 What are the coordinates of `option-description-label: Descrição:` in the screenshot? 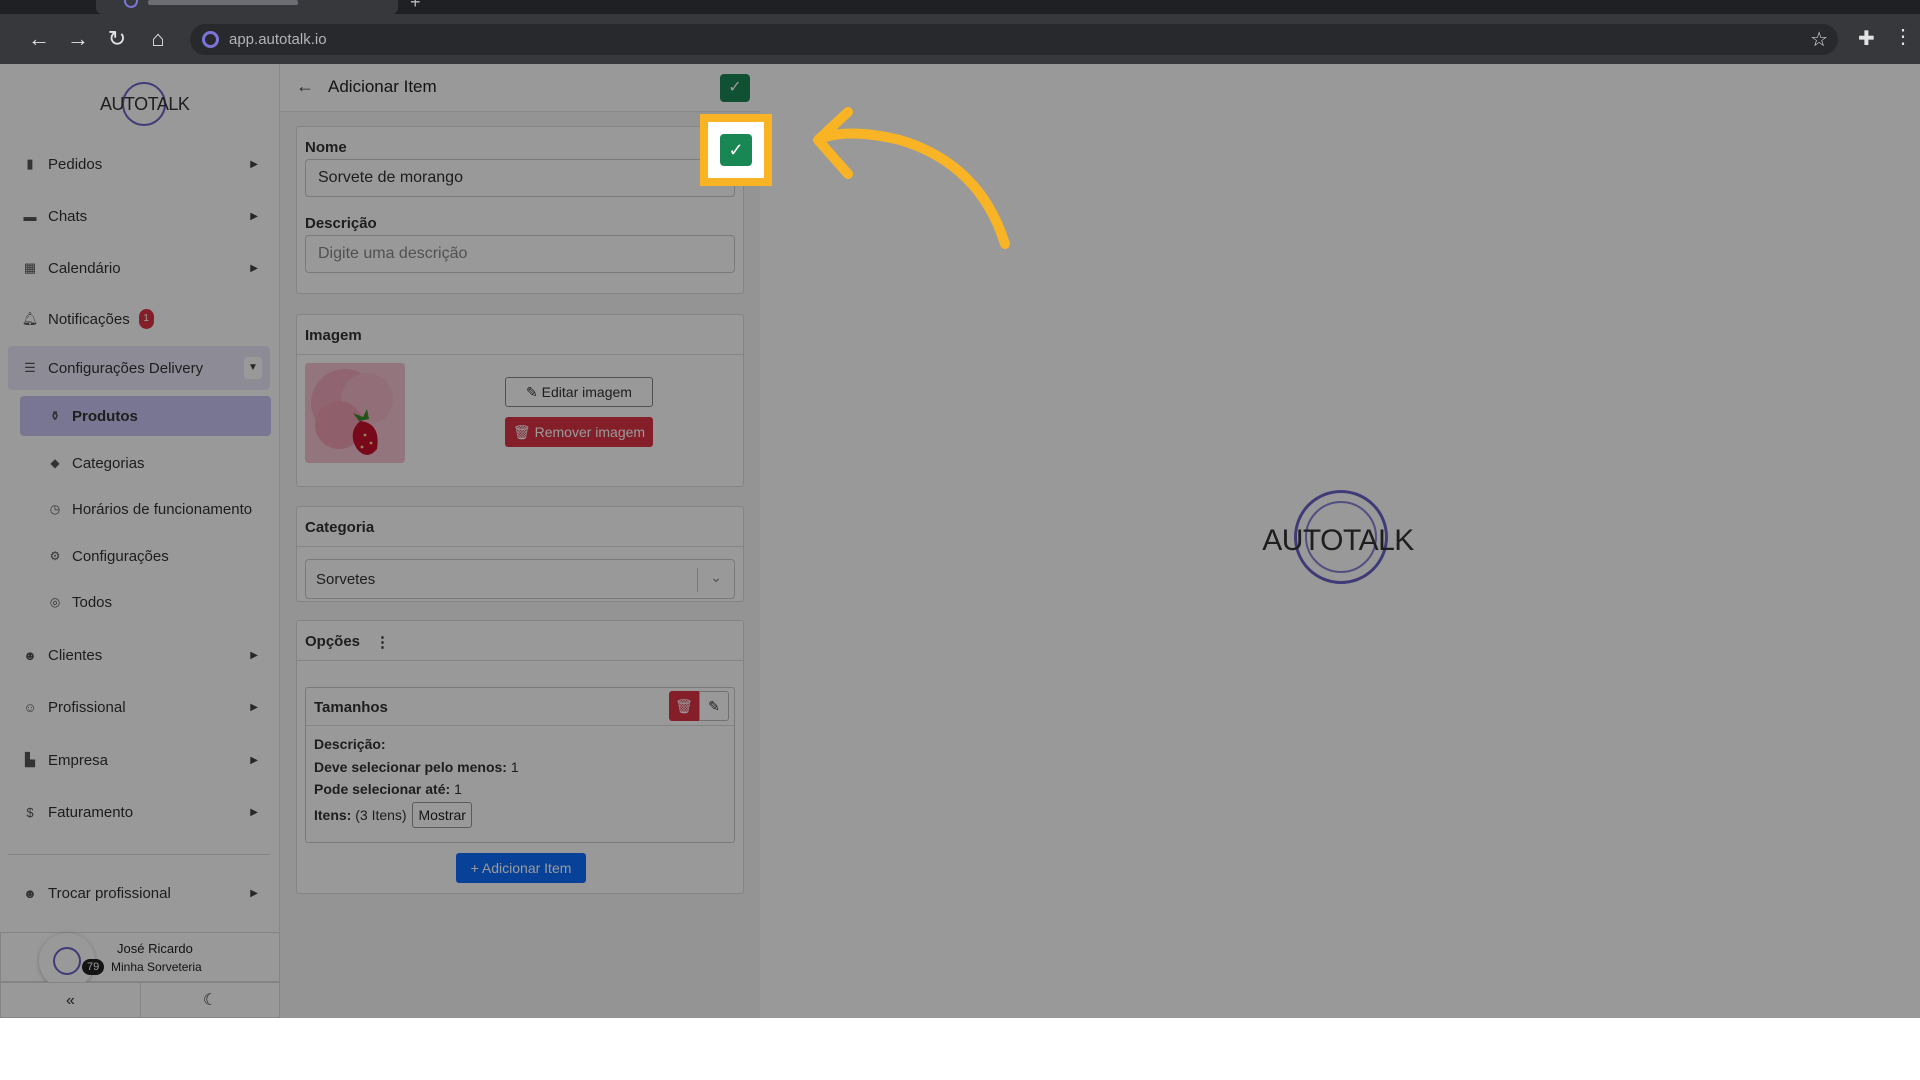 It's located at (350, 744).